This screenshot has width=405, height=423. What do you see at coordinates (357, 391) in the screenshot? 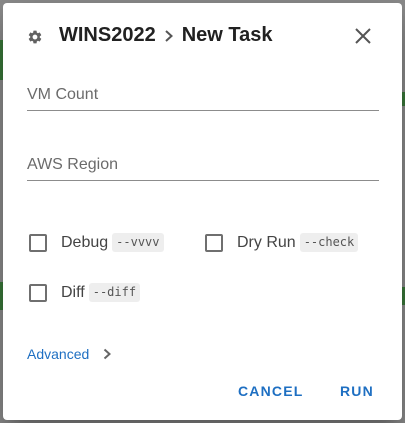
I see `run-button: RUN` at bounding box center [357, 391].